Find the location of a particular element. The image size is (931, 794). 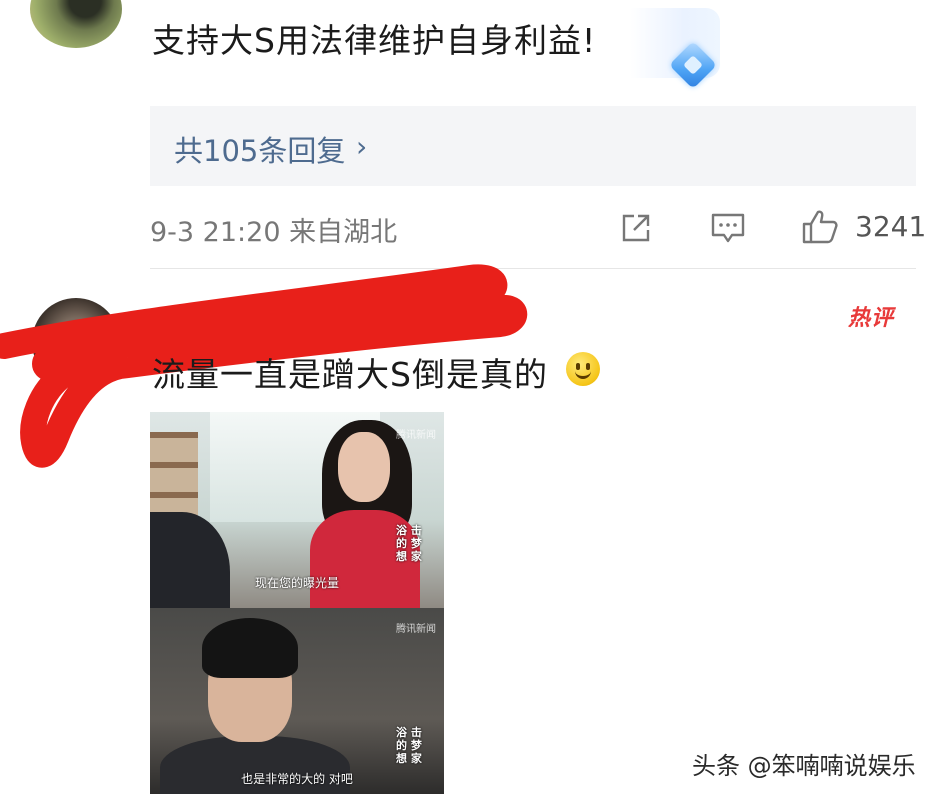

source-watermark: 头条 @笨喃喃说娱乐 is located at coordinates (804, 766).